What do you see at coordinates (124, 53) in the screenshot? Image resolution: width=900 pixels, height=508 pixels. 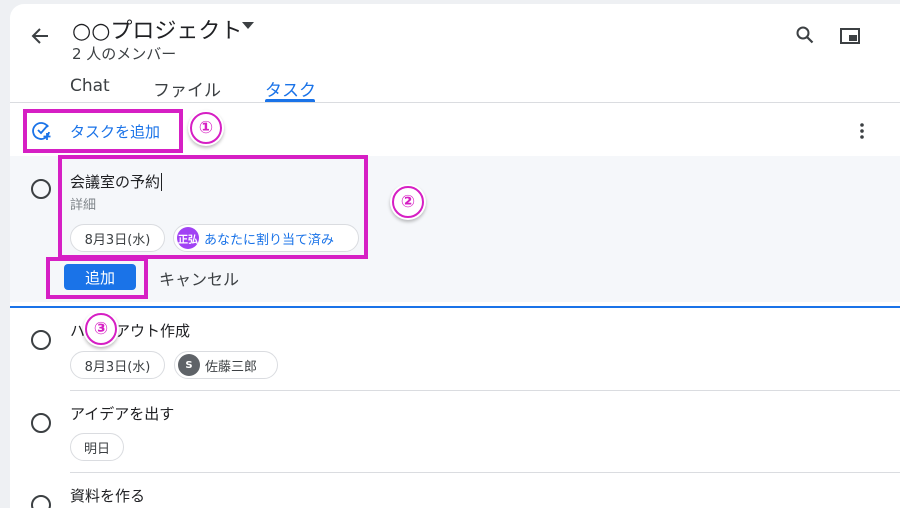 I see `member-count: 2 人のメンバー` at bounding box center [124, 53].